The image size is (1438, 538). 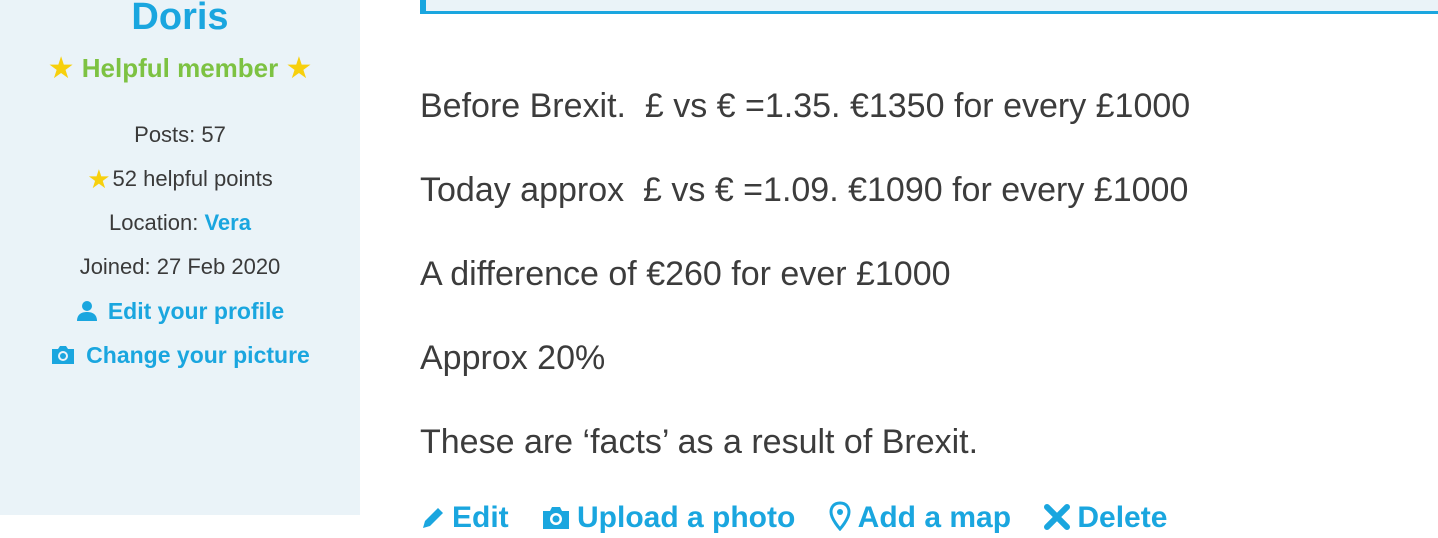 What do you see at coordinates (180, 266) in the screenshot?
I see `joined-date: Joined: 27 Feb 2020` at bounding box center [180, 266].